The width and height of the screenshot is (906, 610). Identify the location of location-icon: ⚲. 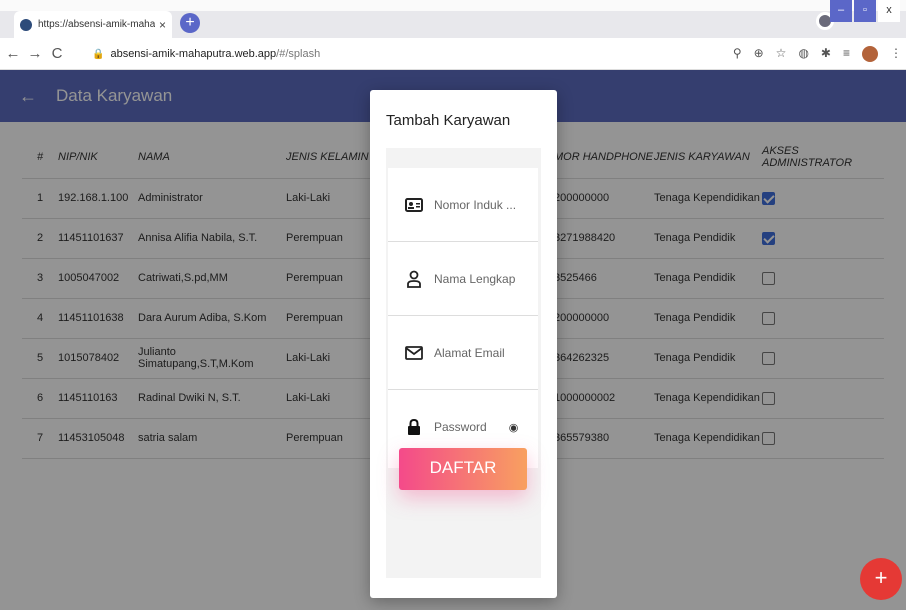
(737, 54).